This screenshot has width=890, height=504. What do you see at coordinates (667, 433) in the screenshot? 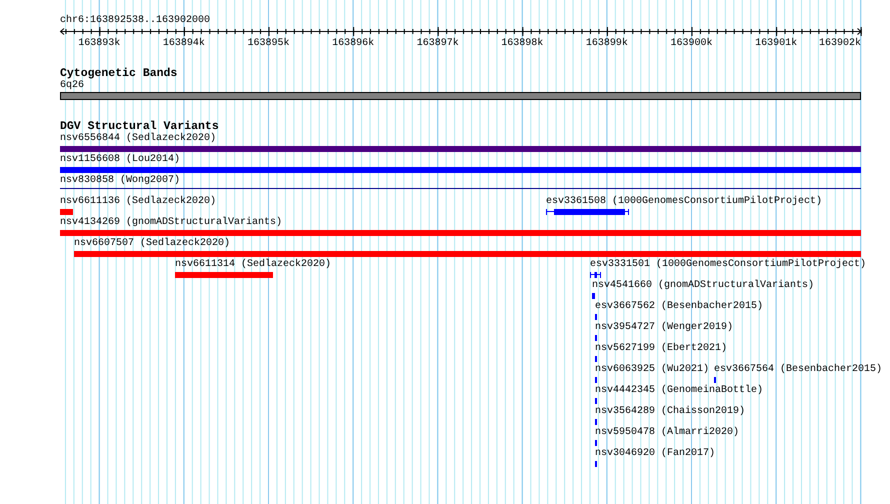
I see `variant-label: nsv5950478 (Almarri2020)` at bounding box center [667, 433].